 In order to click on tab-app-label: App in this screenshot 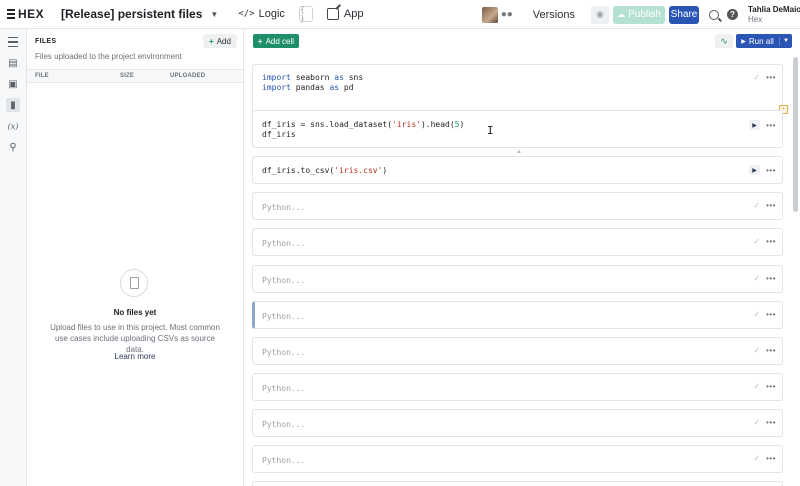, I will do `click(353, 14)`.